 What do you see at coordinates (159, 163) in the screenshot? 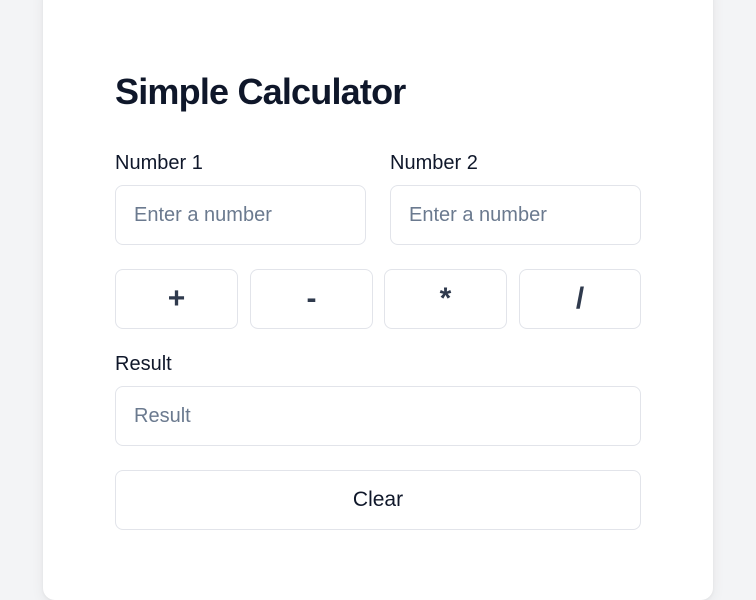
I see `number1-label: Number 1` at bounding box center [159, 163].